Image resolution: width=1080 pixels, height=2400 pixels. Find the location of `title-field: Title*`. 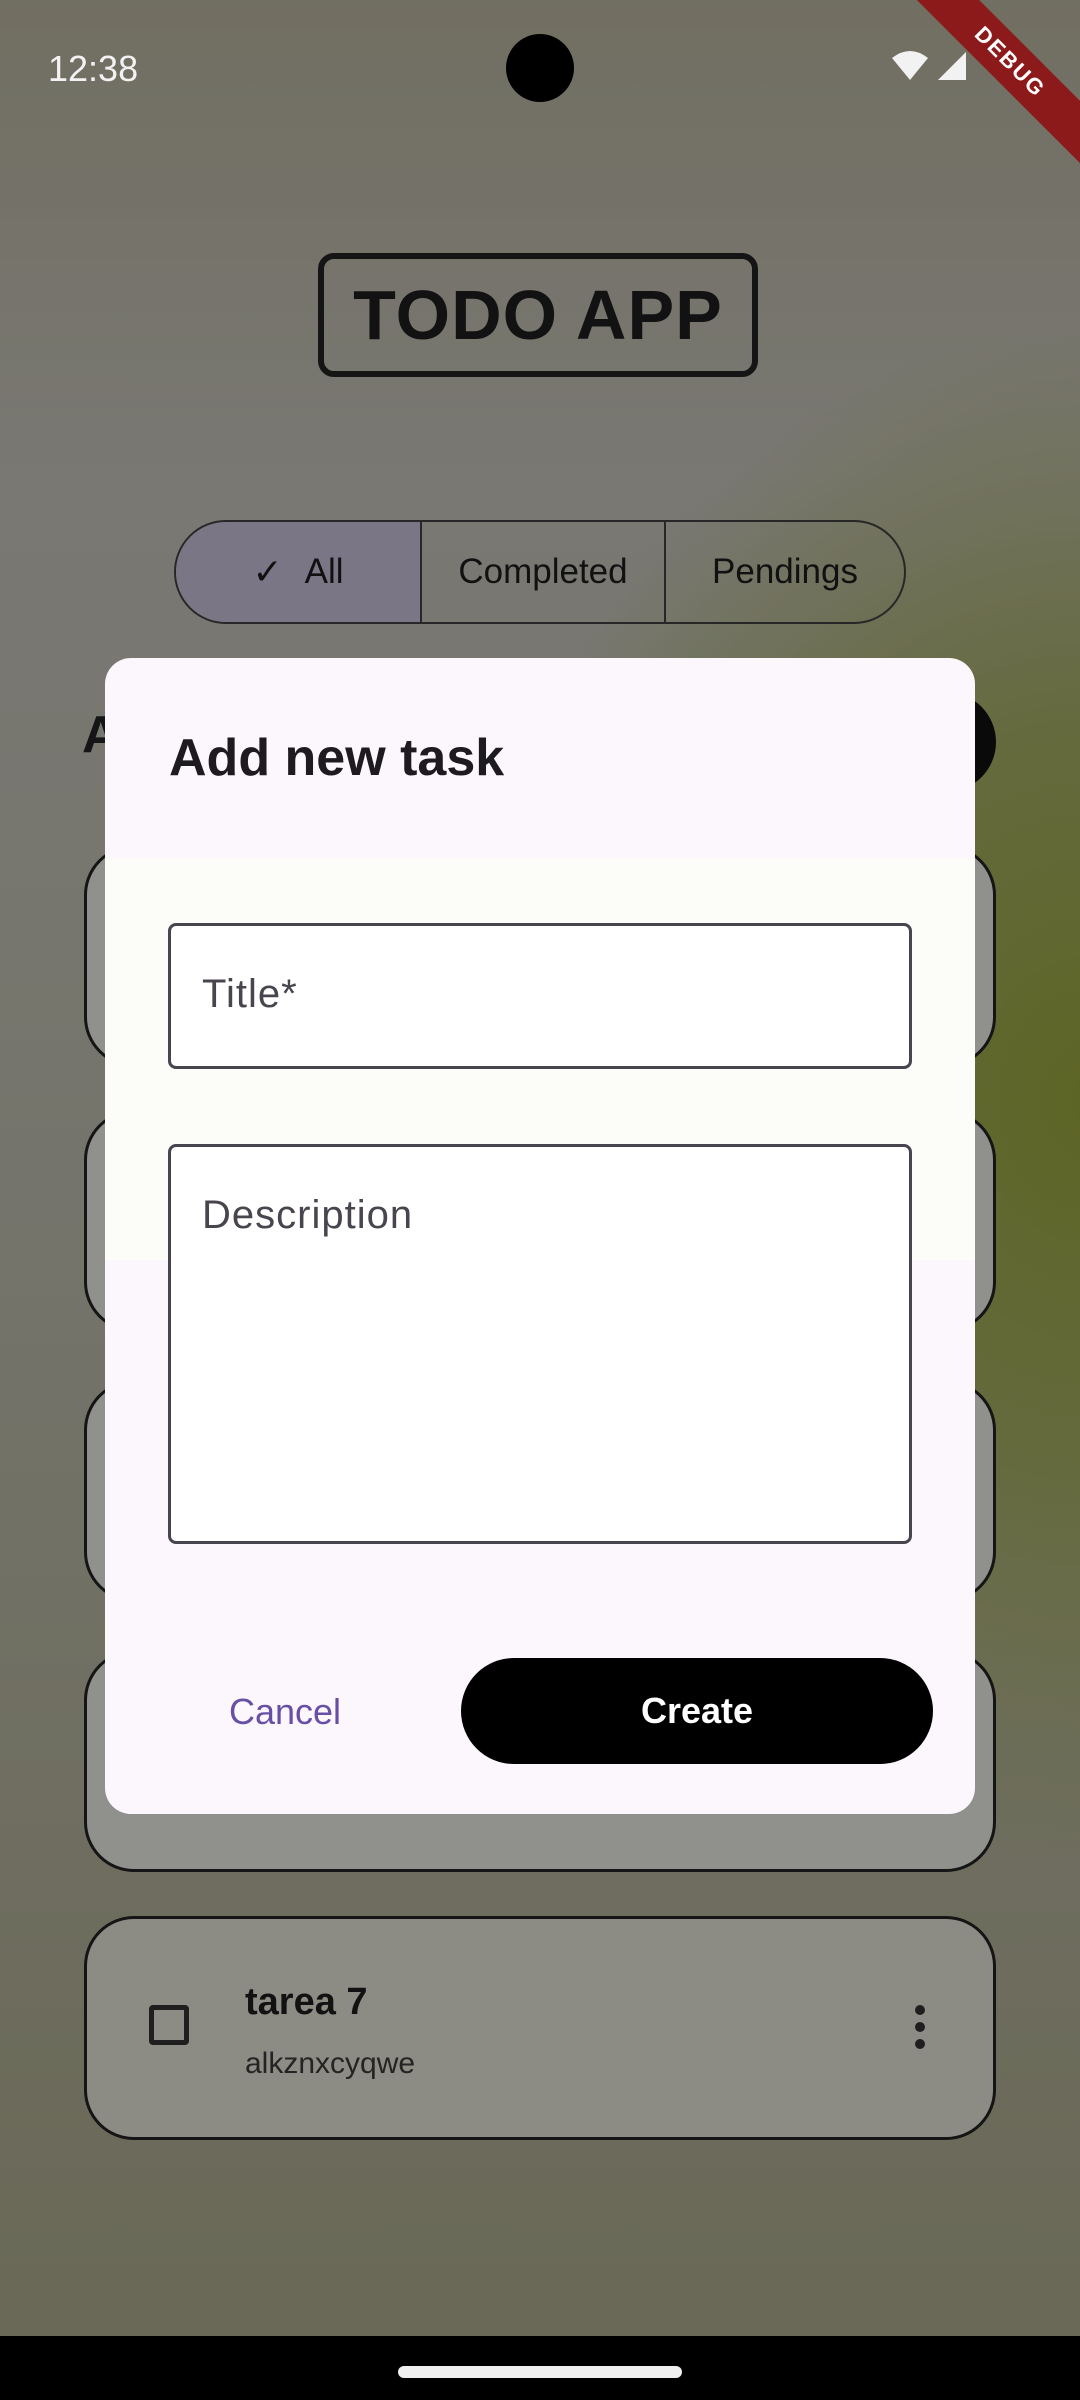

title-field: Title* is located at coordinates (540, 996).